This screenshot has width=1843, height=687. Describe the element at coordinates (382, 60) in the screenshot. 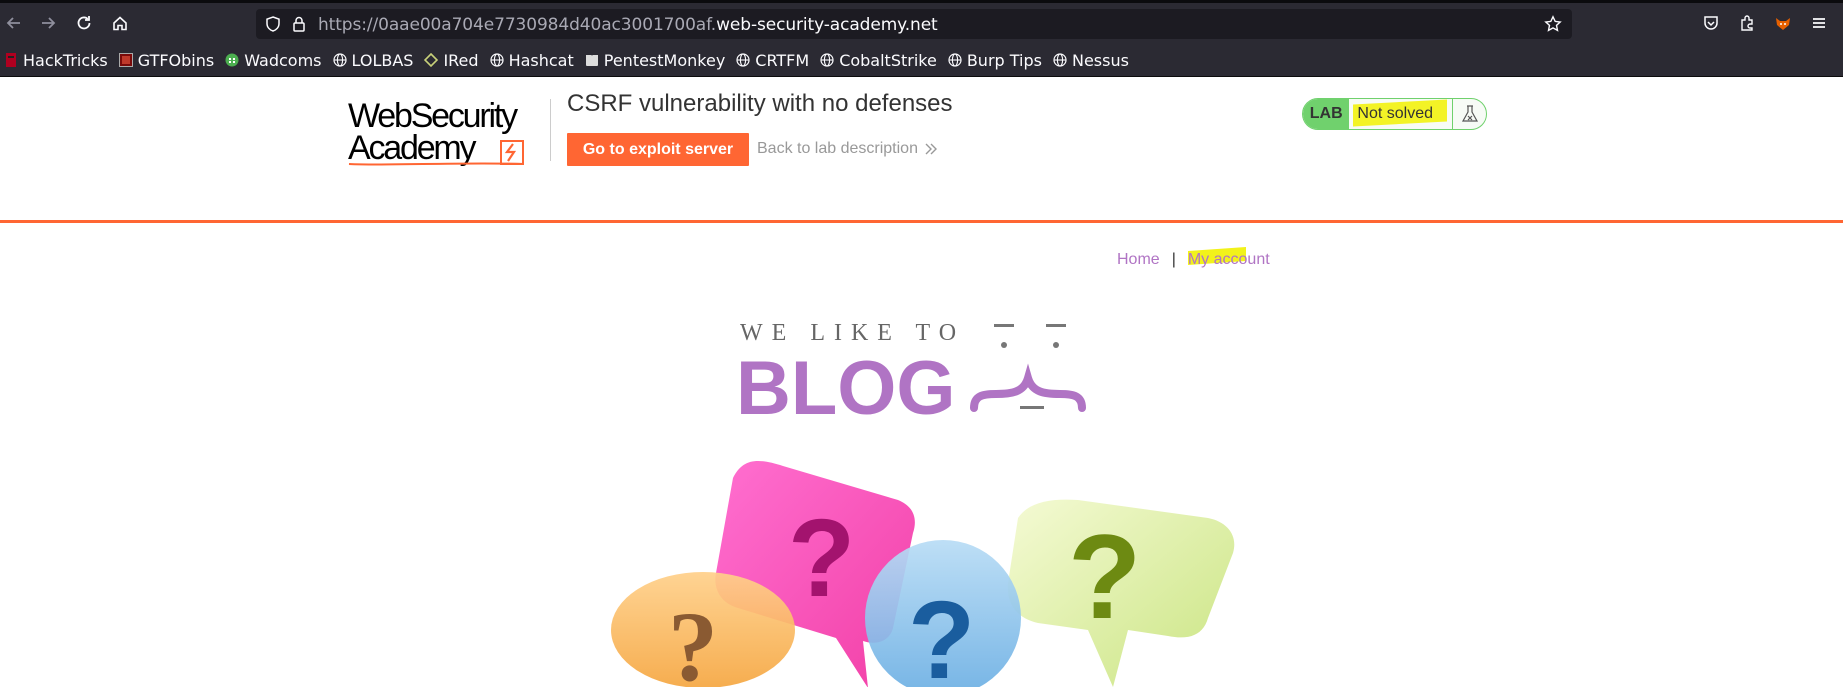

I see `bookmark-label: LOLBAS` at that location.